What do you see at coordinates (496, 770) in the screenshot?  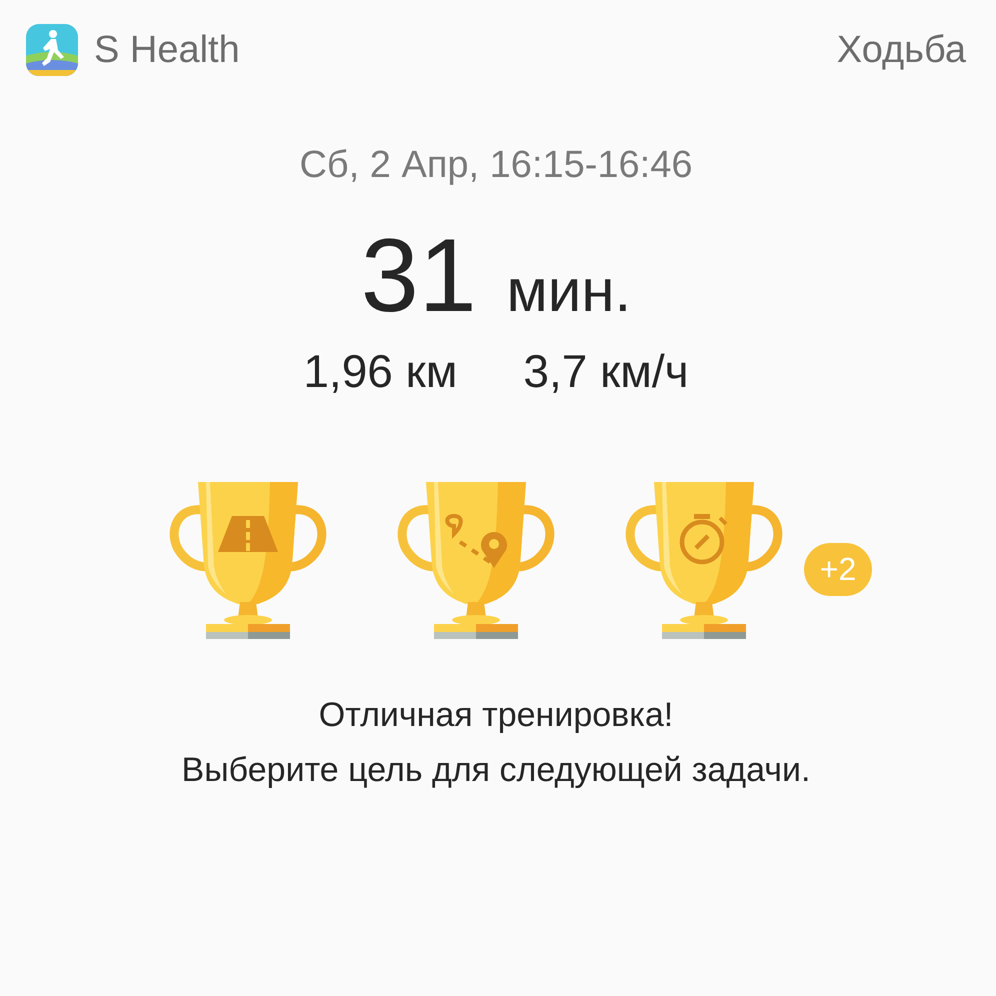 I see `message-text: Выберите цель для следующей задачи.` at bounding box center [496, 770].